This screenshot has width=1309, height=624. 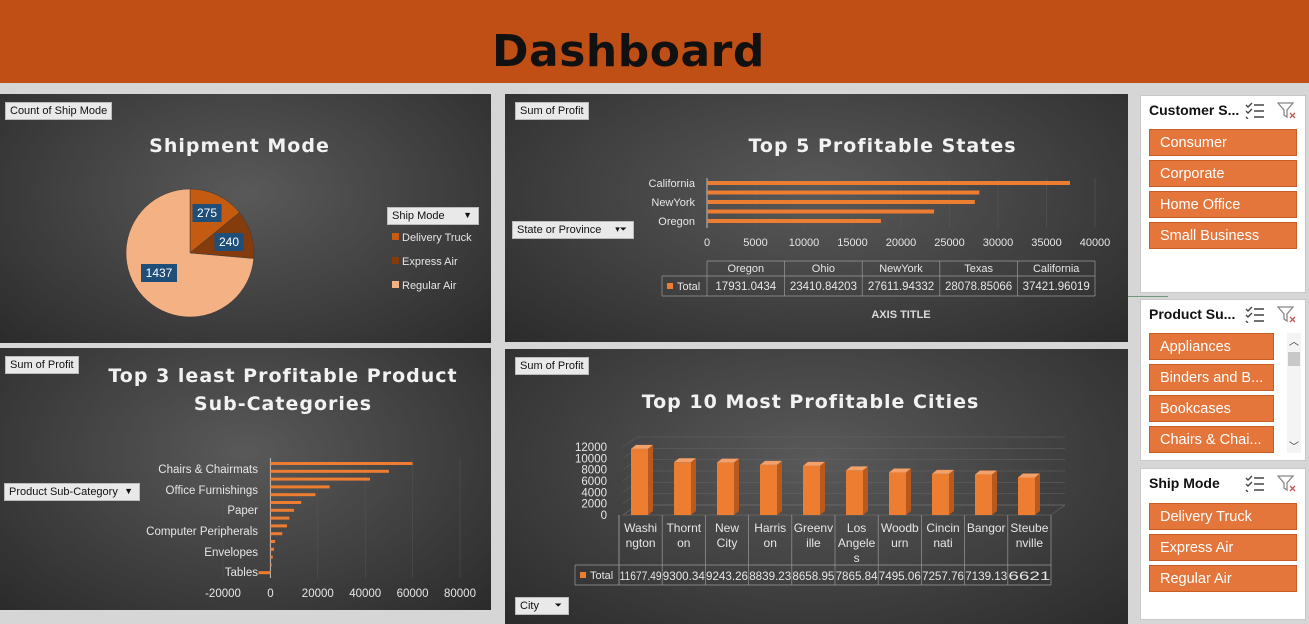 I want to click on ship-mode-filter-button: Ship Mode ▼, so click(x=433, y=216).